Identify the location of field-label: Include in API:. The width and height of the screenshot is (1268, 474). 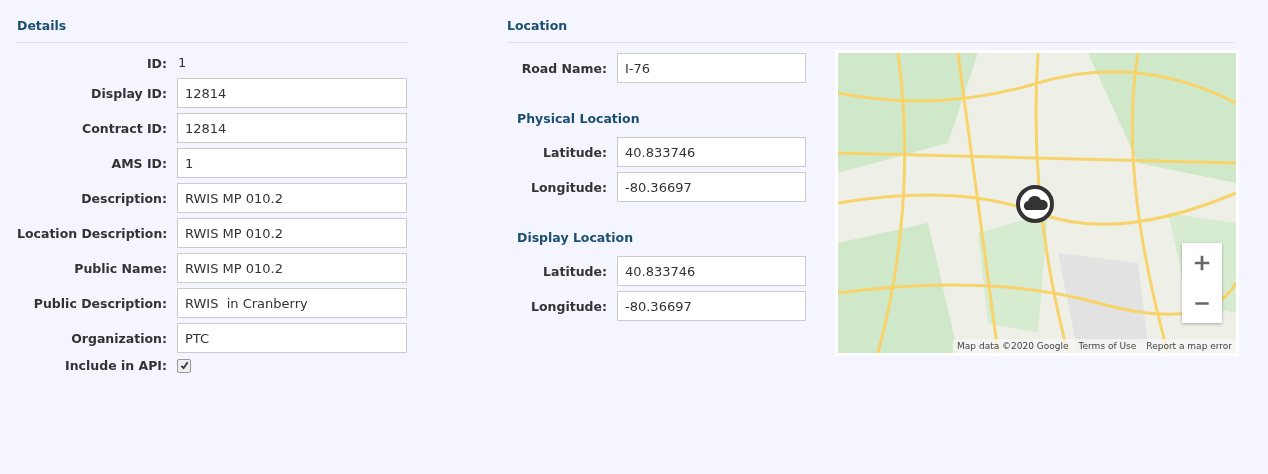
(115, 365).